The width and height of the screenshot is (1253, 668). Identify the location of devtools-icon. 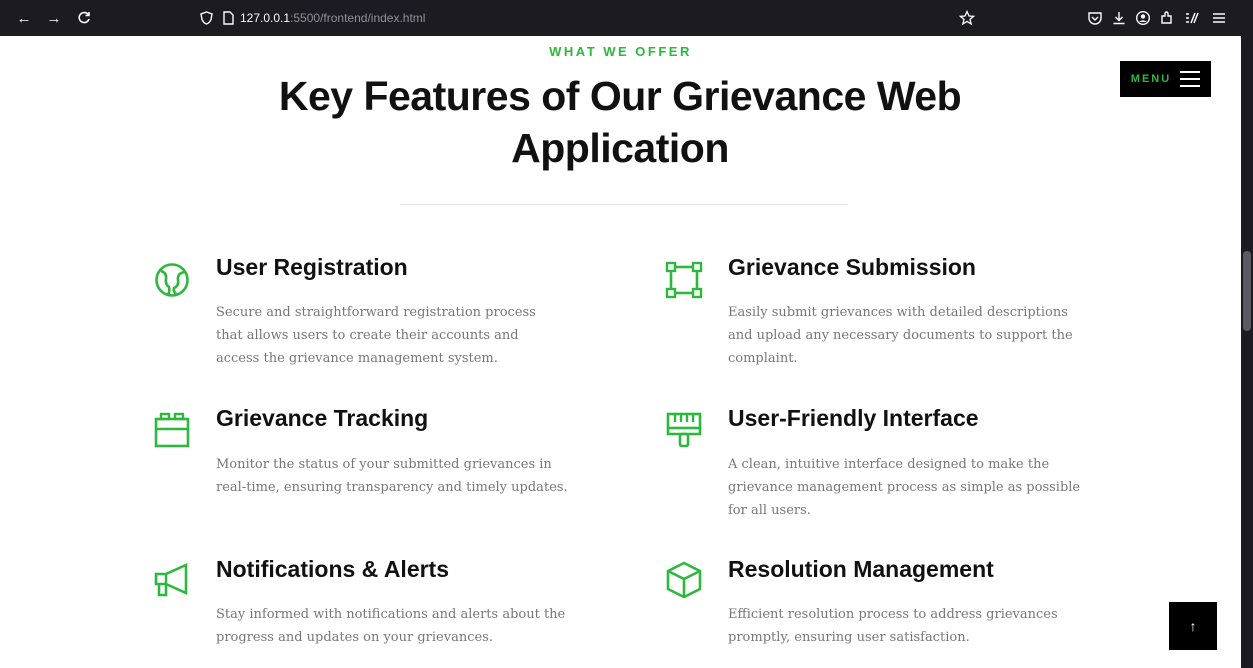
(1191, 18).